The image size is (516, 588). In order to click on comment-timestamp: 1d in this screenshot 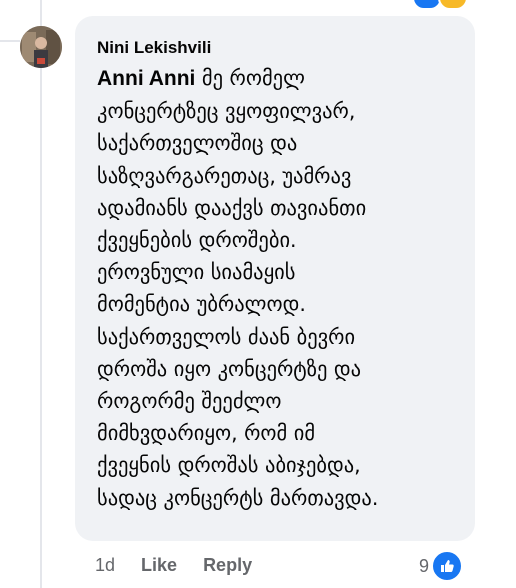, I will do `click(105, 565)`.